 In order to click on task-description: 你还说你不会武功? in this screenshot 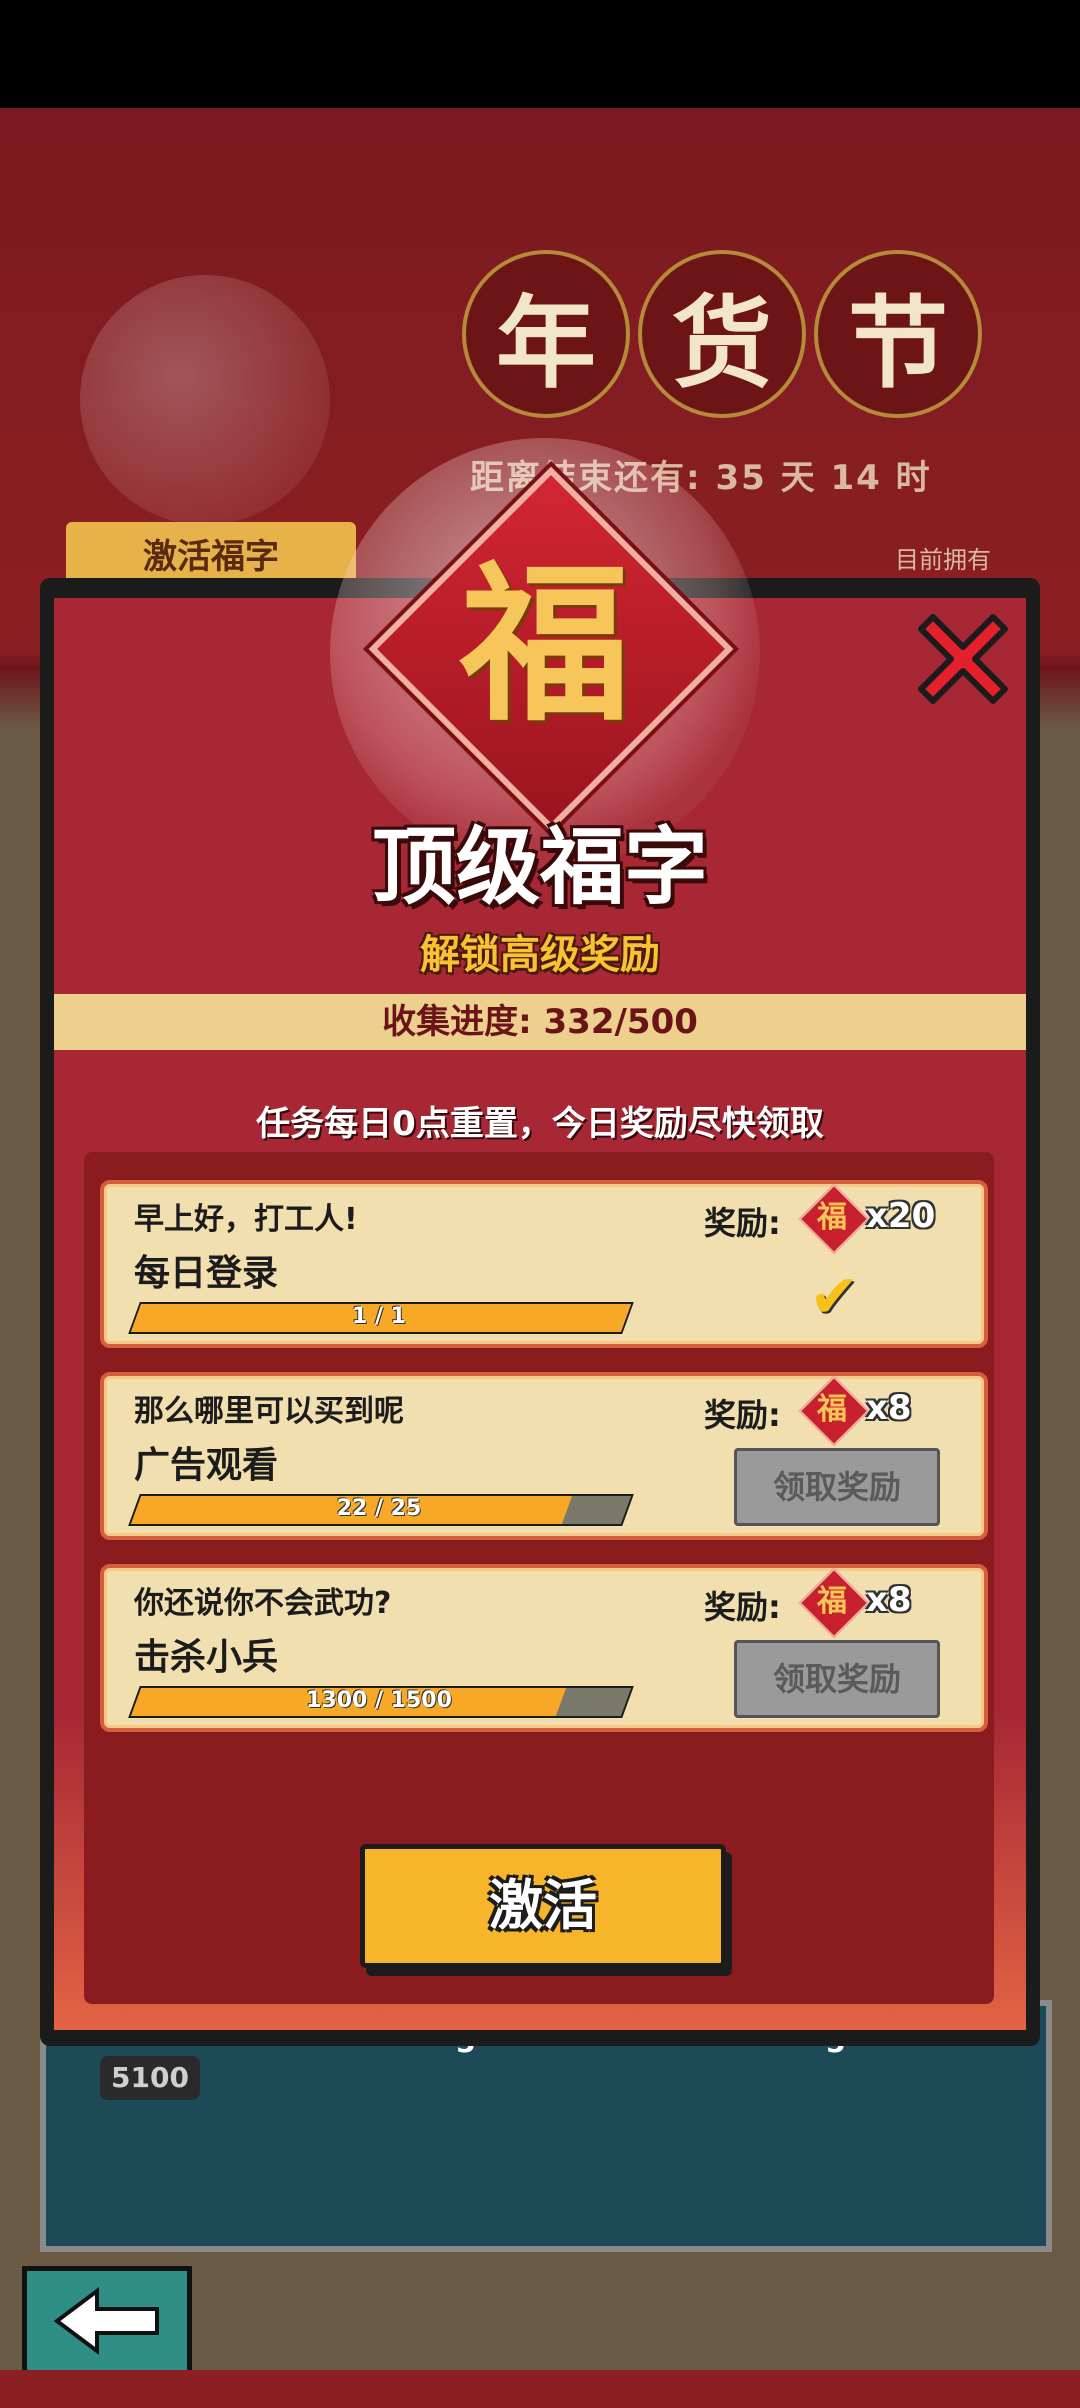, I will do `click(263, 1603)`.